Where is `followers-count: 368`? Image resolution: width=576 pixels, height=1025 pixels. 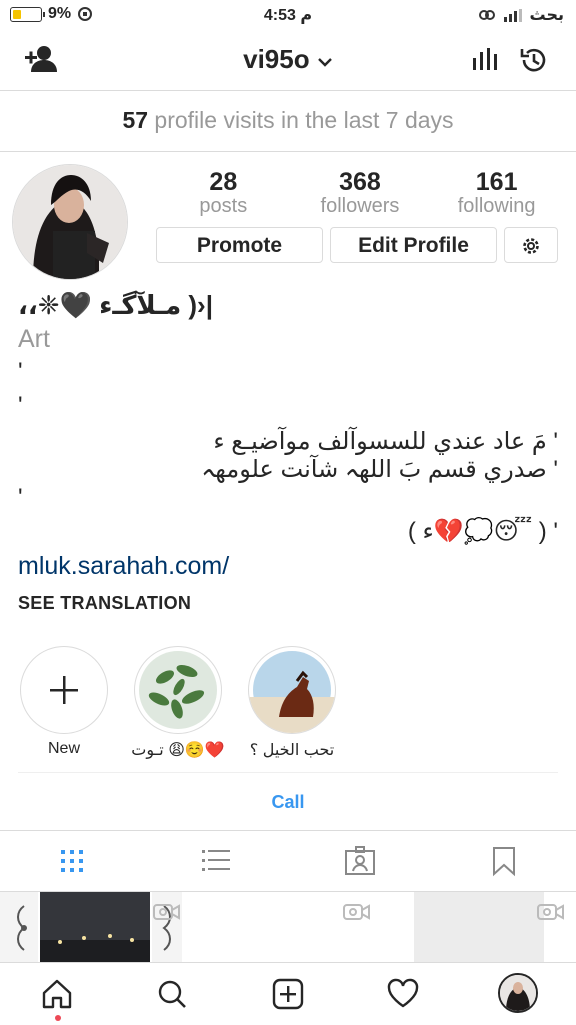
followers-count: 368 is located at coordinates (360, 182).